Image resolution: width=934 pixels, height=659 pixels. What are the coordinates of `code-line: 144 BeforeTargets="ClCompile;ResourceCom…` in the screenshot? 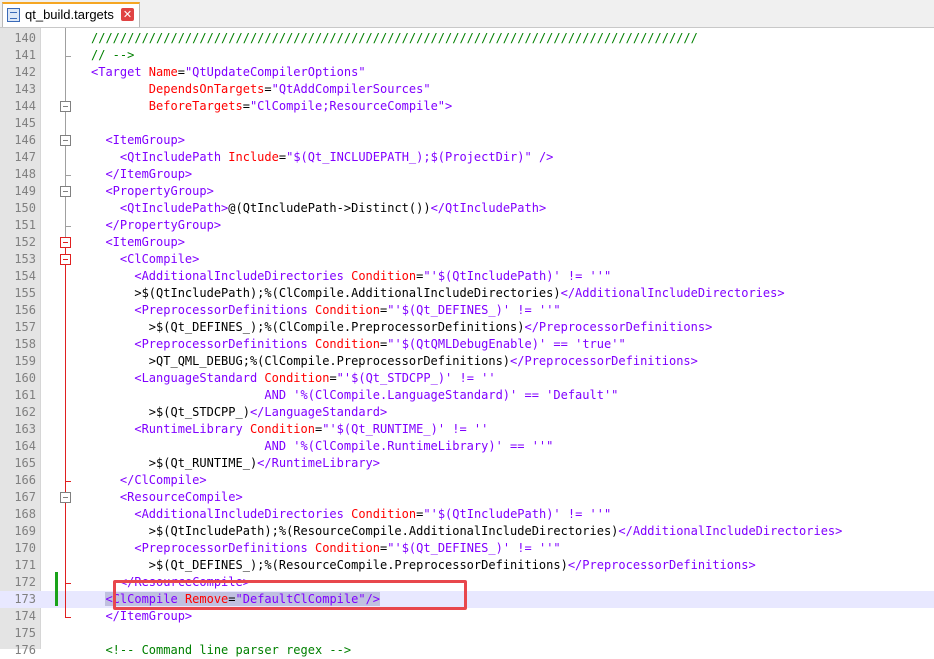 It's located at (467, 106).